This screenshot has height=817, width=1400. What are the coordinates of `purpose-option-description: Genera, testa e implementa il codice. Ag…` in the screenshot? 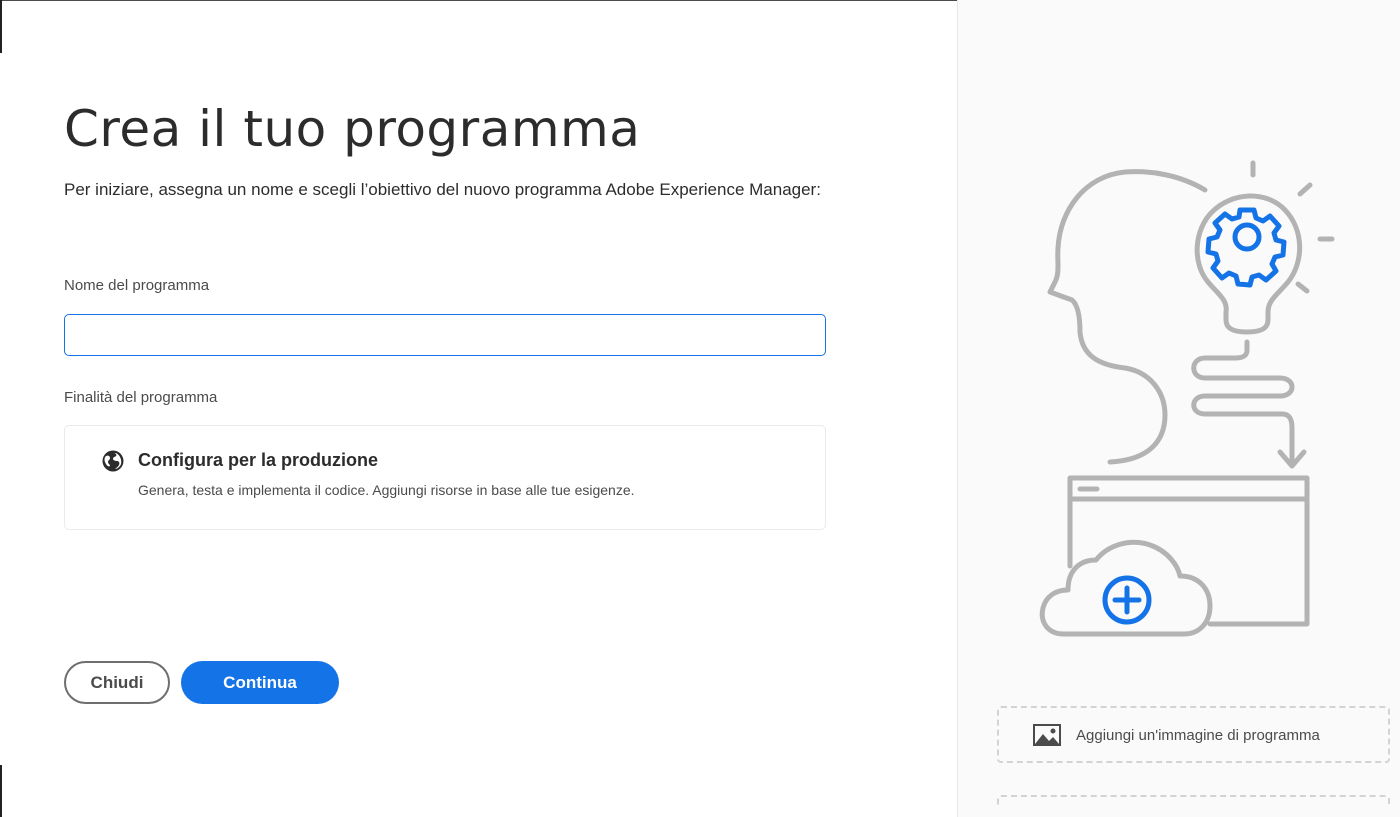 It's located at (386, 490).